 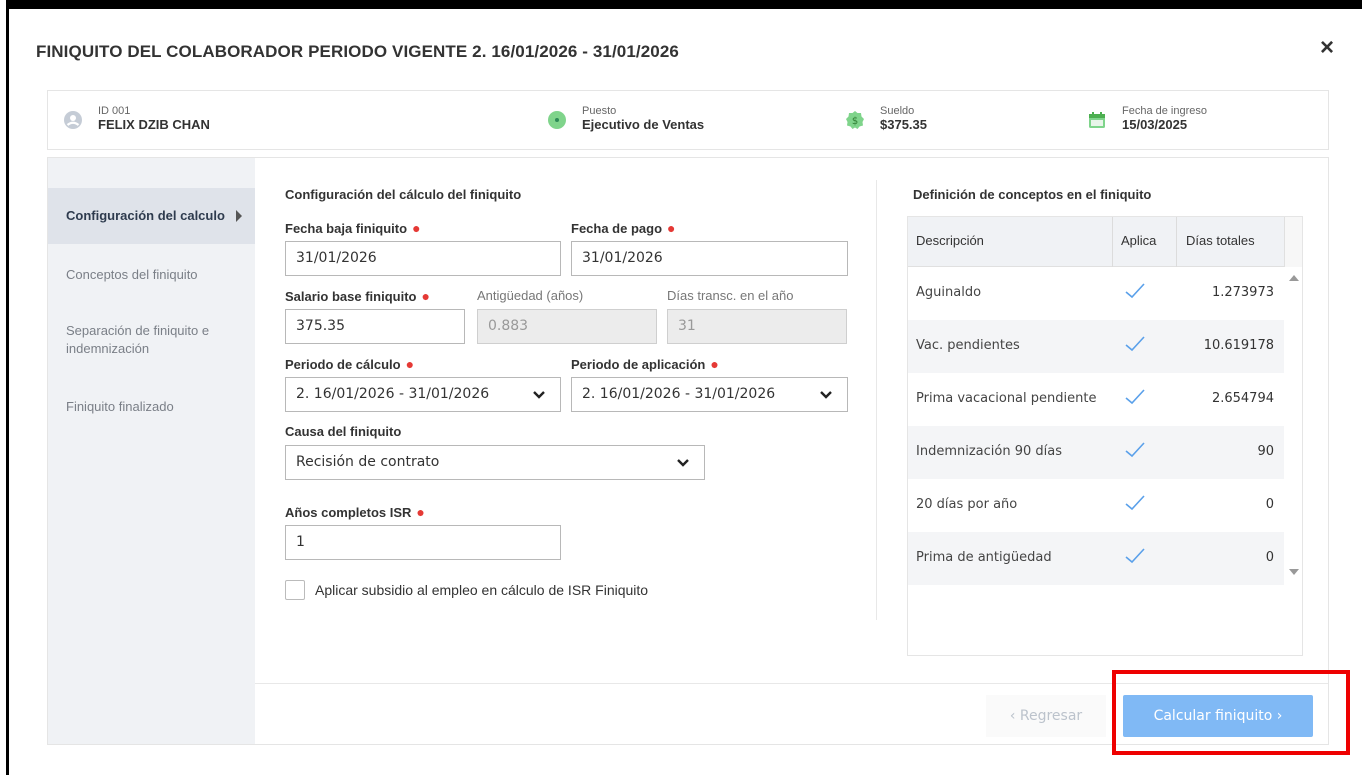 What do you see at coordinates (350, 364) in the screenshot?
I see `periodo-calculo-label: Periodo de cálculo ●` at bounding box center [350, 364].